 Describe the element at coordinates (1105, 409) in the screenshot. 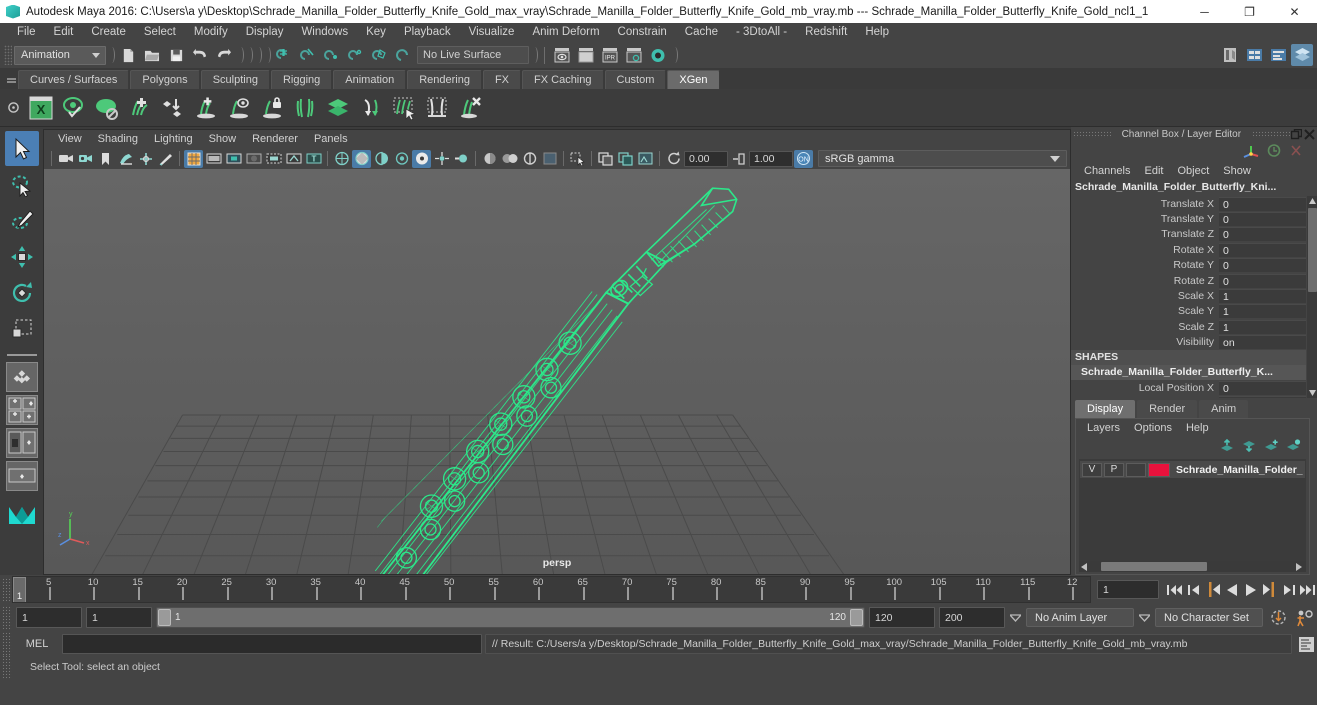

I see `layer-tab-display: Display` at that location.